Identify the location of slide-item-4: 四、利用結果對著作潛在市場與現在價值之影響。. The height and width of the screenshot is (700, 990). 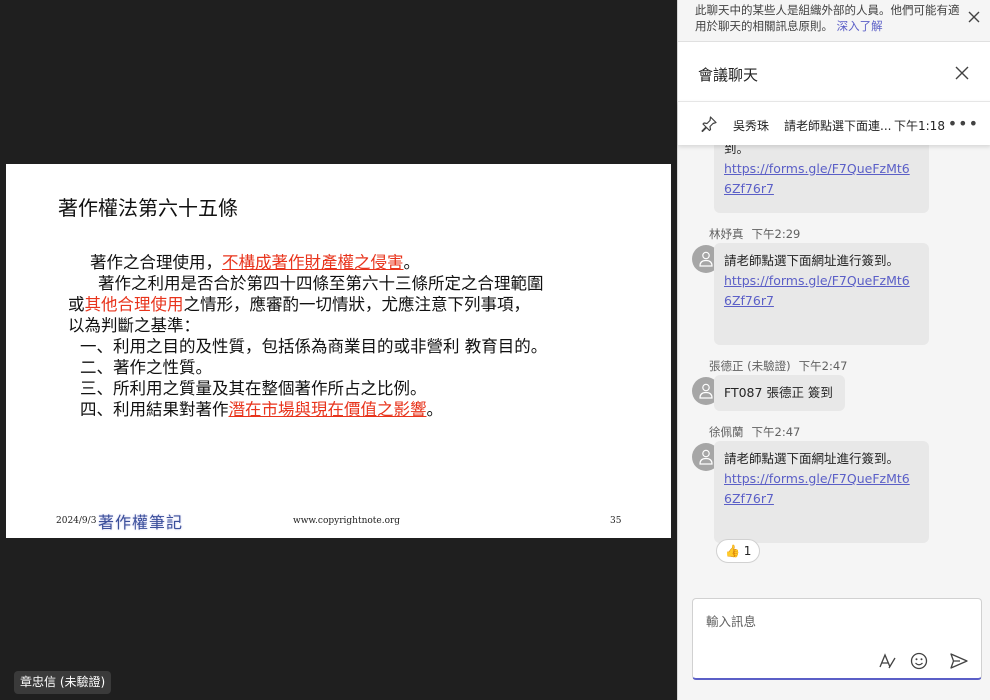
(360, 409).